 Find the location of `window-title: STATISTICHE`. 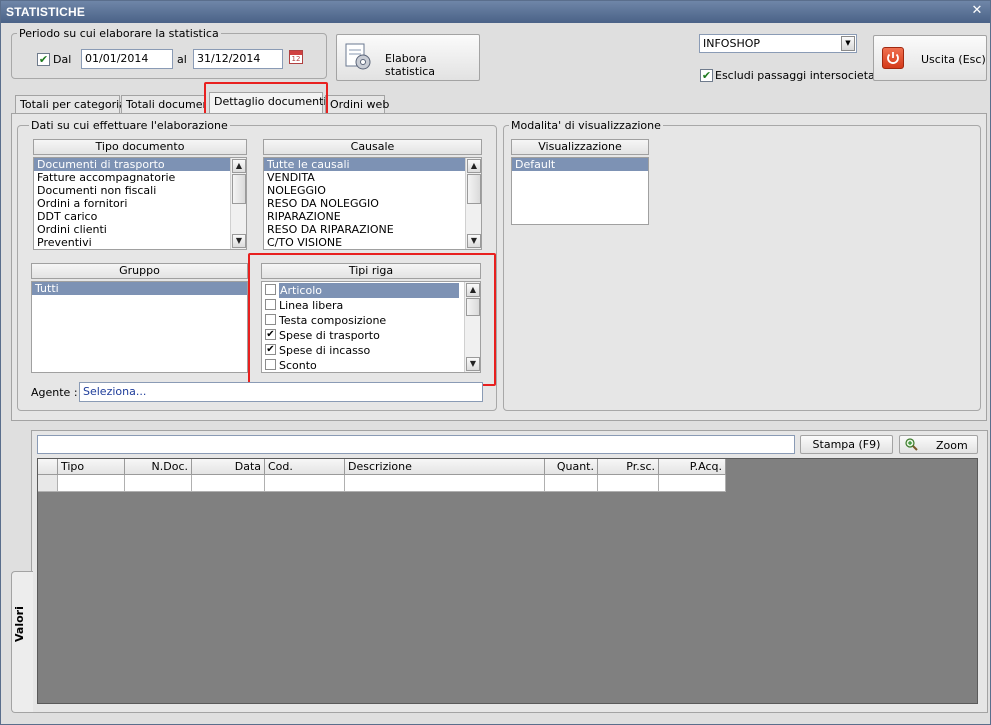

window-title: STATISTICHE is located at coordinates (46, 12).